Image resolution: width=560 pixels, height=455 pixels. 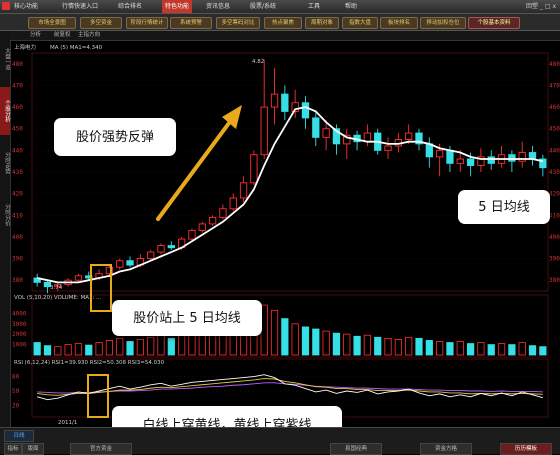 I want to click on volume-tick-label: 2000, so click(x=19, y=334).